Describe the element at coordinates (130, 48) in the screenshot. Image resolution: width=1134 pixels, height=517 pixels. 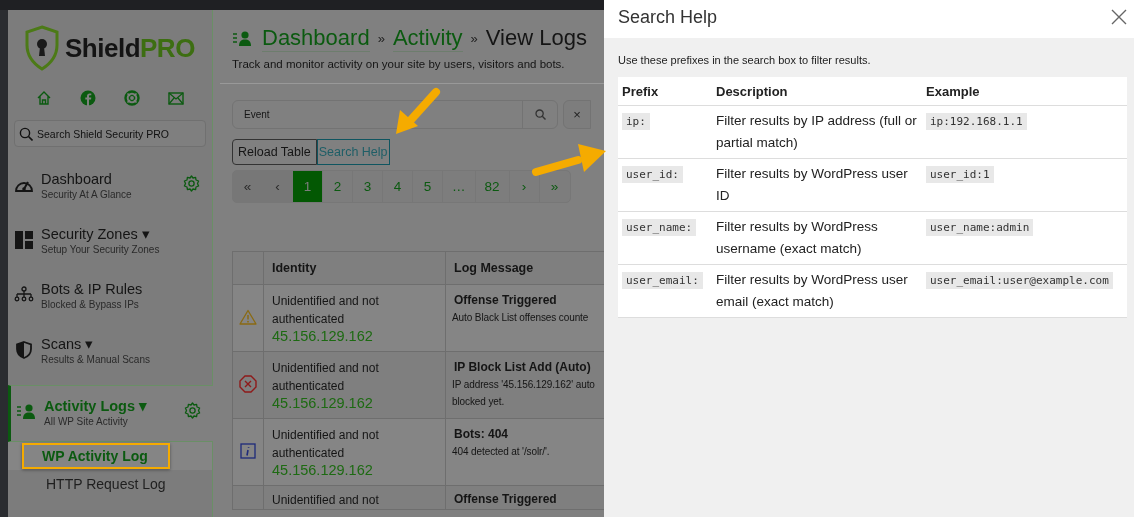
I see `logo-text: ShieldPRO` at that location.